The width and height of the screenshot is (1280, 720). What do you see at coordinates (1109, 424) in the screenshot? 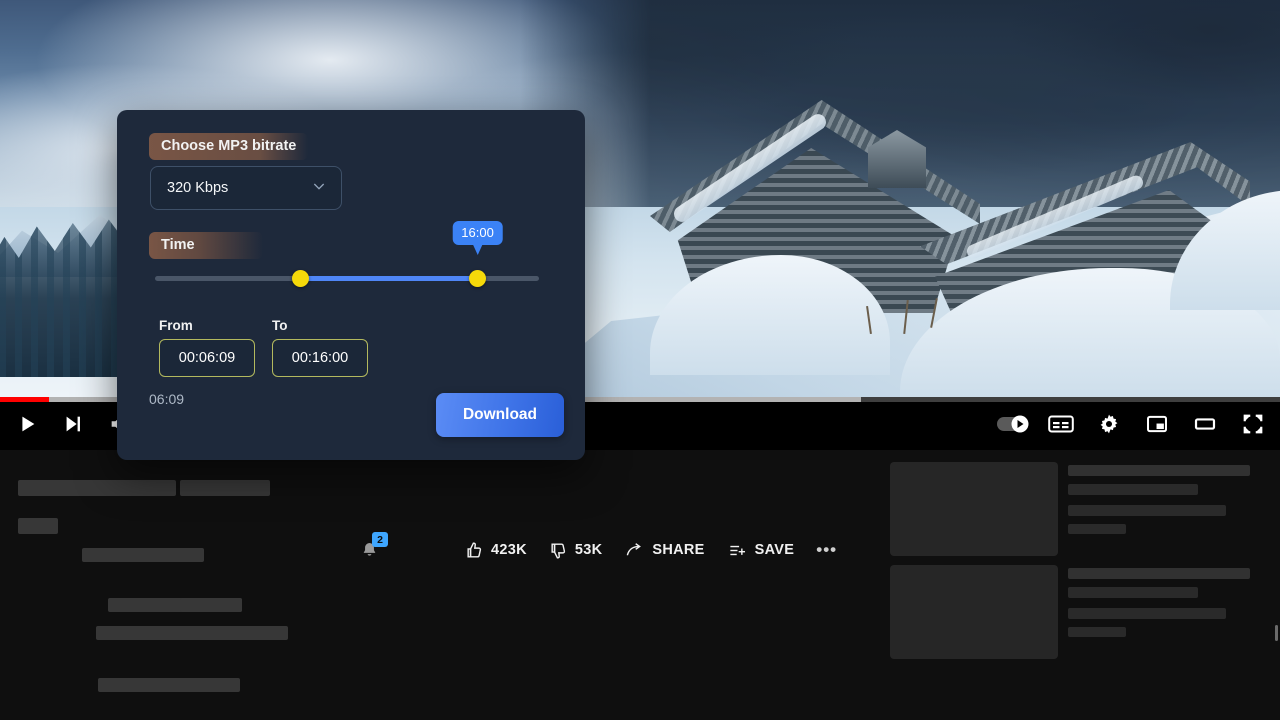
I see `settings-gear-icon` at bounding box center [1109, 424].